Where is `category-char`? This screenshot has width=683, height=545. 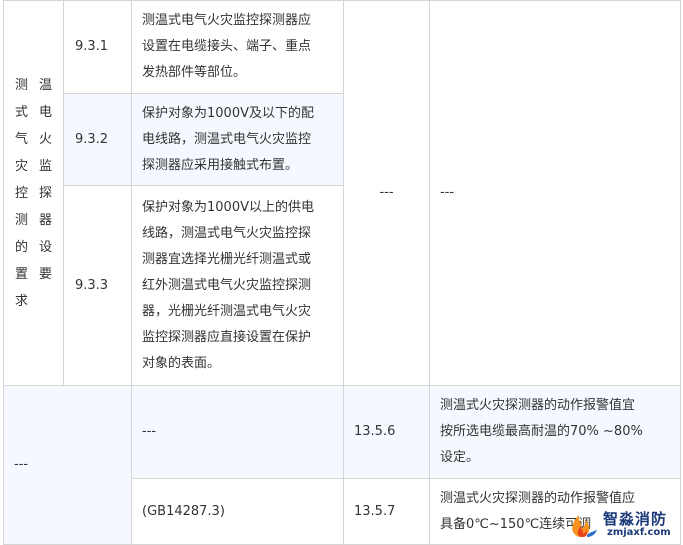
category-char is located at coordinates (46, 301).